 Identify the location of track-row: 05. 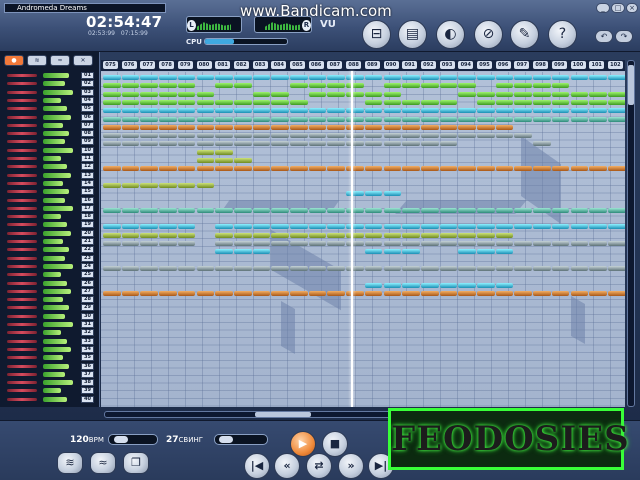
(49, 109).